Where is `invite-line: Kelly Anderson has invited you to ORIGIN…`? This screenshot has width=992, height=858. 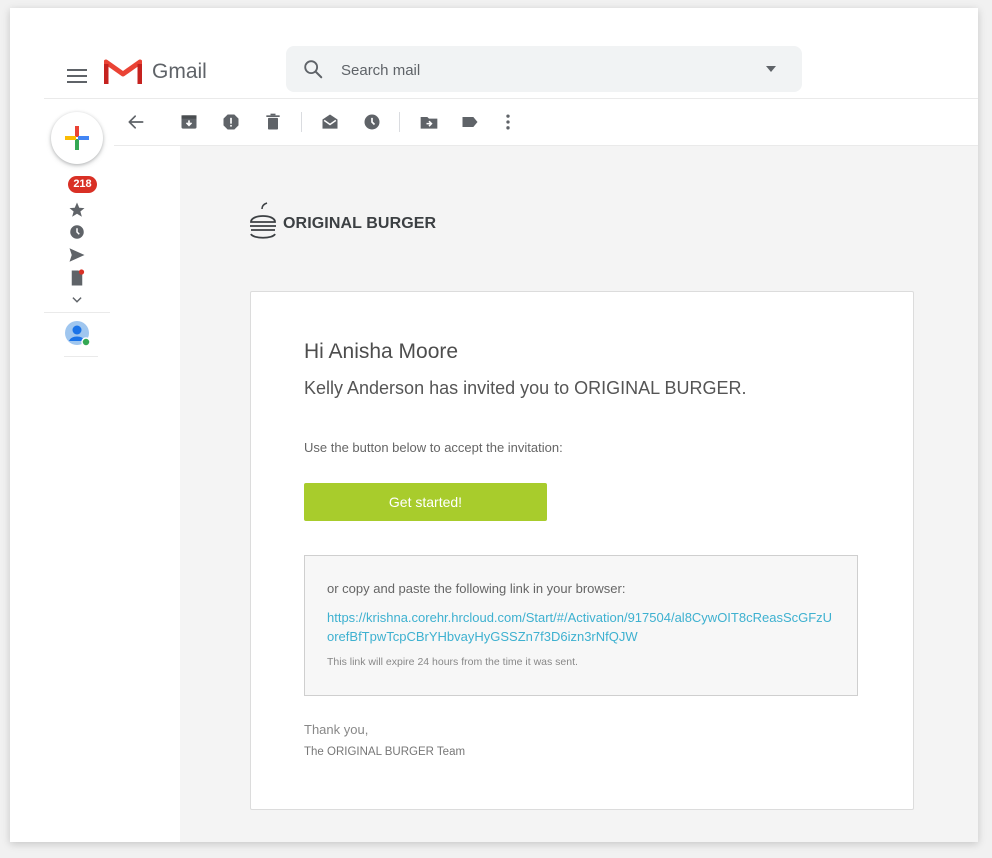
invite-line: Kelly Anderson has invited you to ORIGIN… is located at coordinates (525, 388).